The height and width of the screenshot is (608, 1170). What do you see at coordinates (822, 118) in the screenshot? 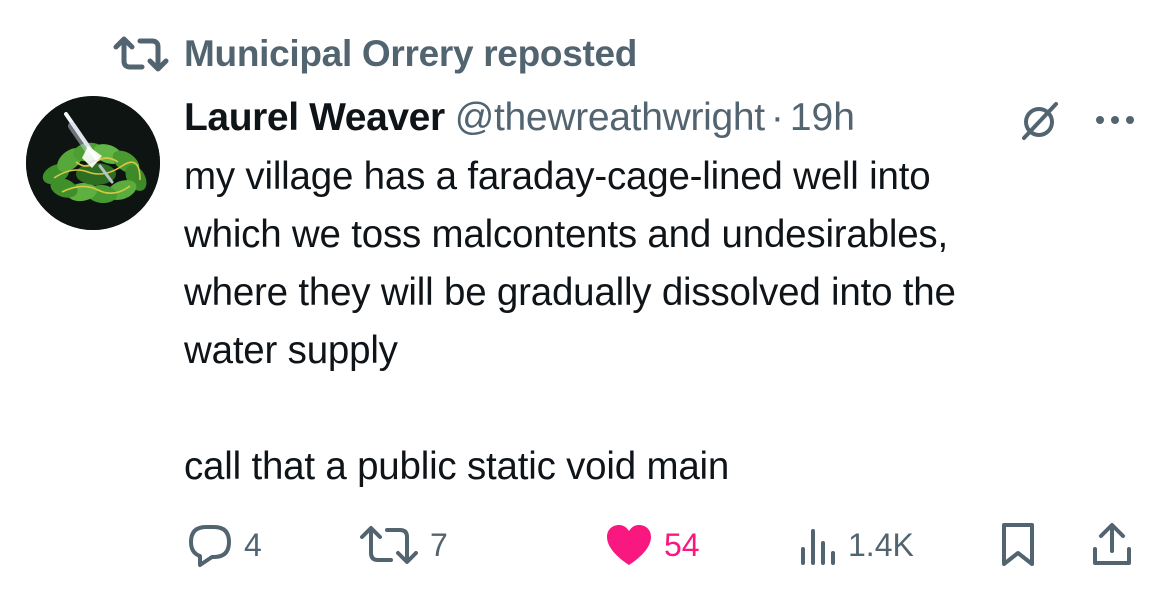
I see `timestamp: 19h` at bounding box center [822, 118].